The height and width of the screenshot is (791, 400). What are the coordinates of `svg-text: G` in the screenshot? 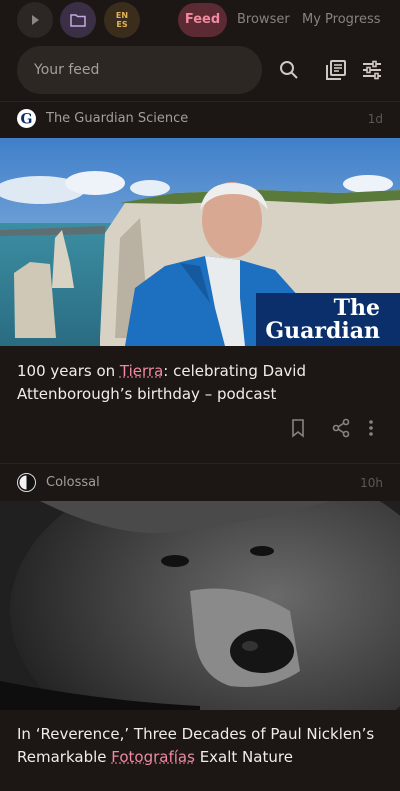 It's located at (27, 120).